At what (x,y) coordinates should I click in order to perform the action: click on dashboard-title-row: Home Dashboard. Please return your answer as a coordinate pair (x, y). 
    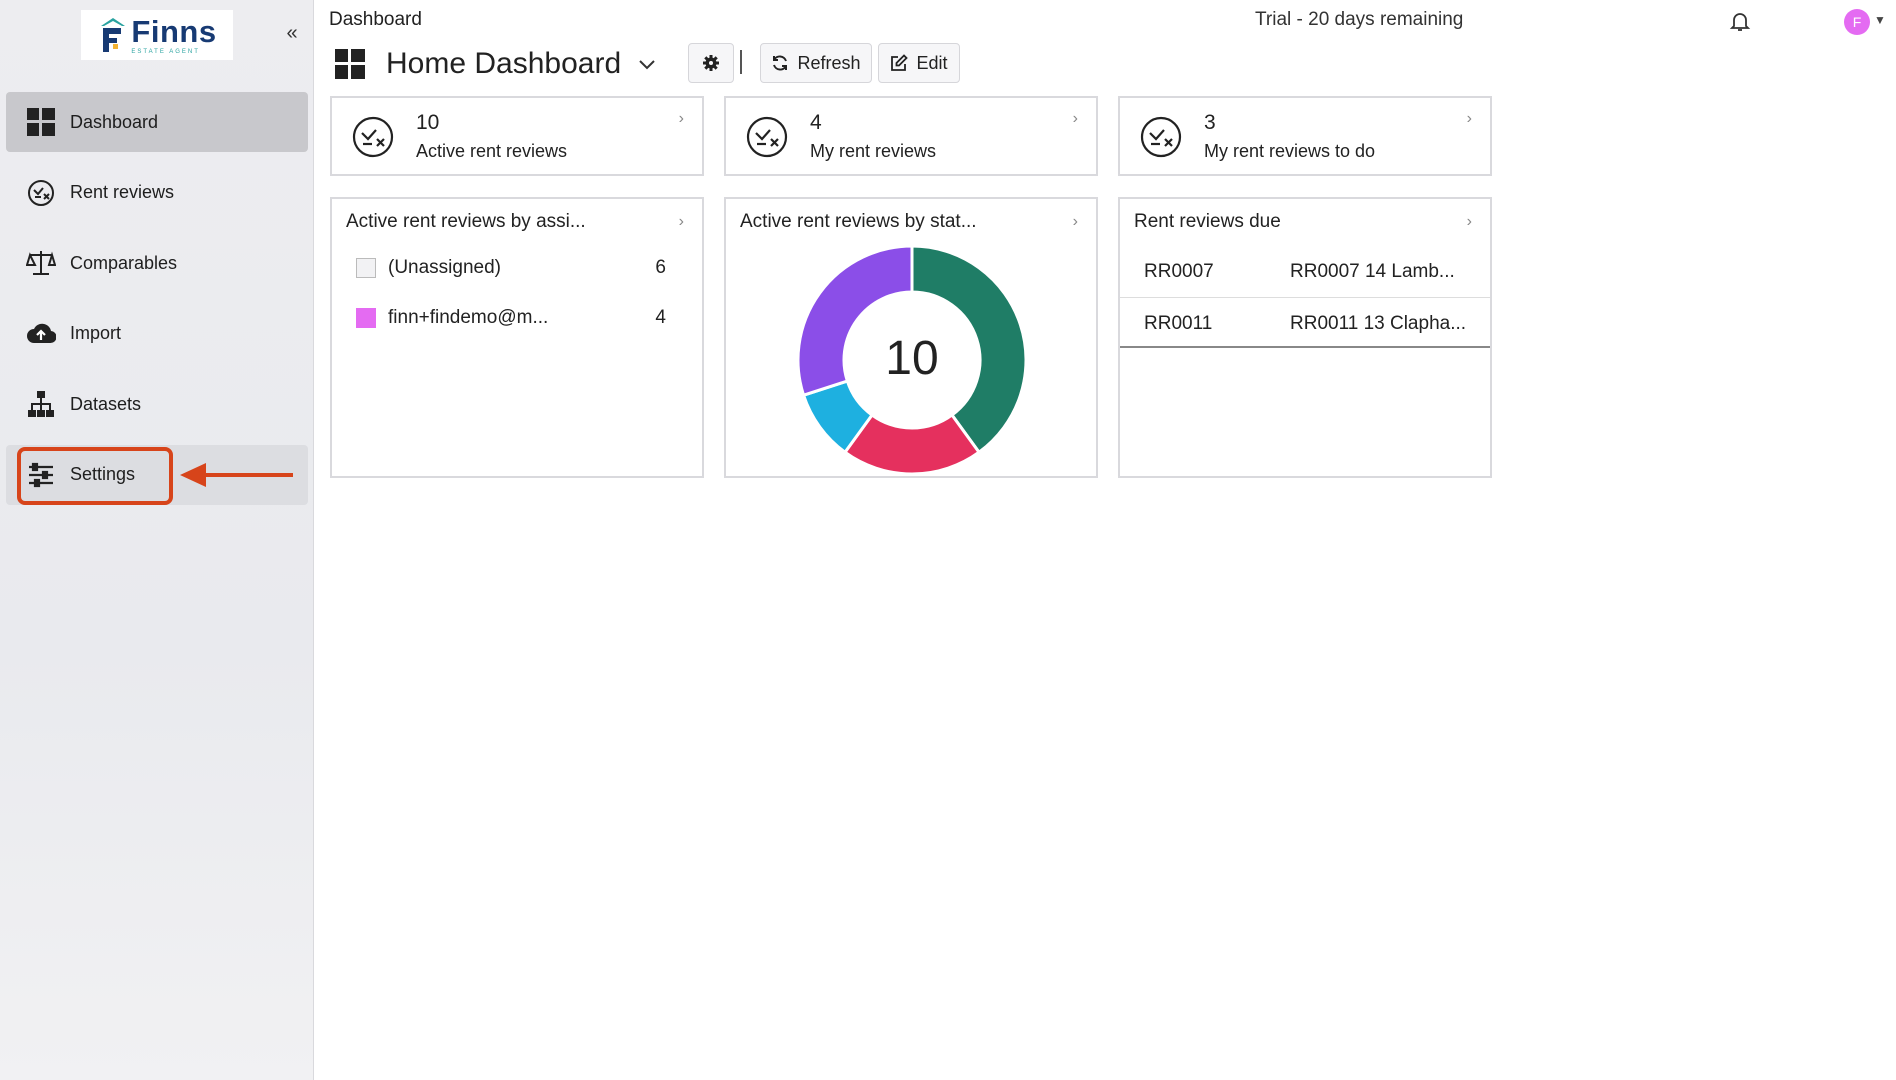
    Looking at the image, I should click on (495, 64).